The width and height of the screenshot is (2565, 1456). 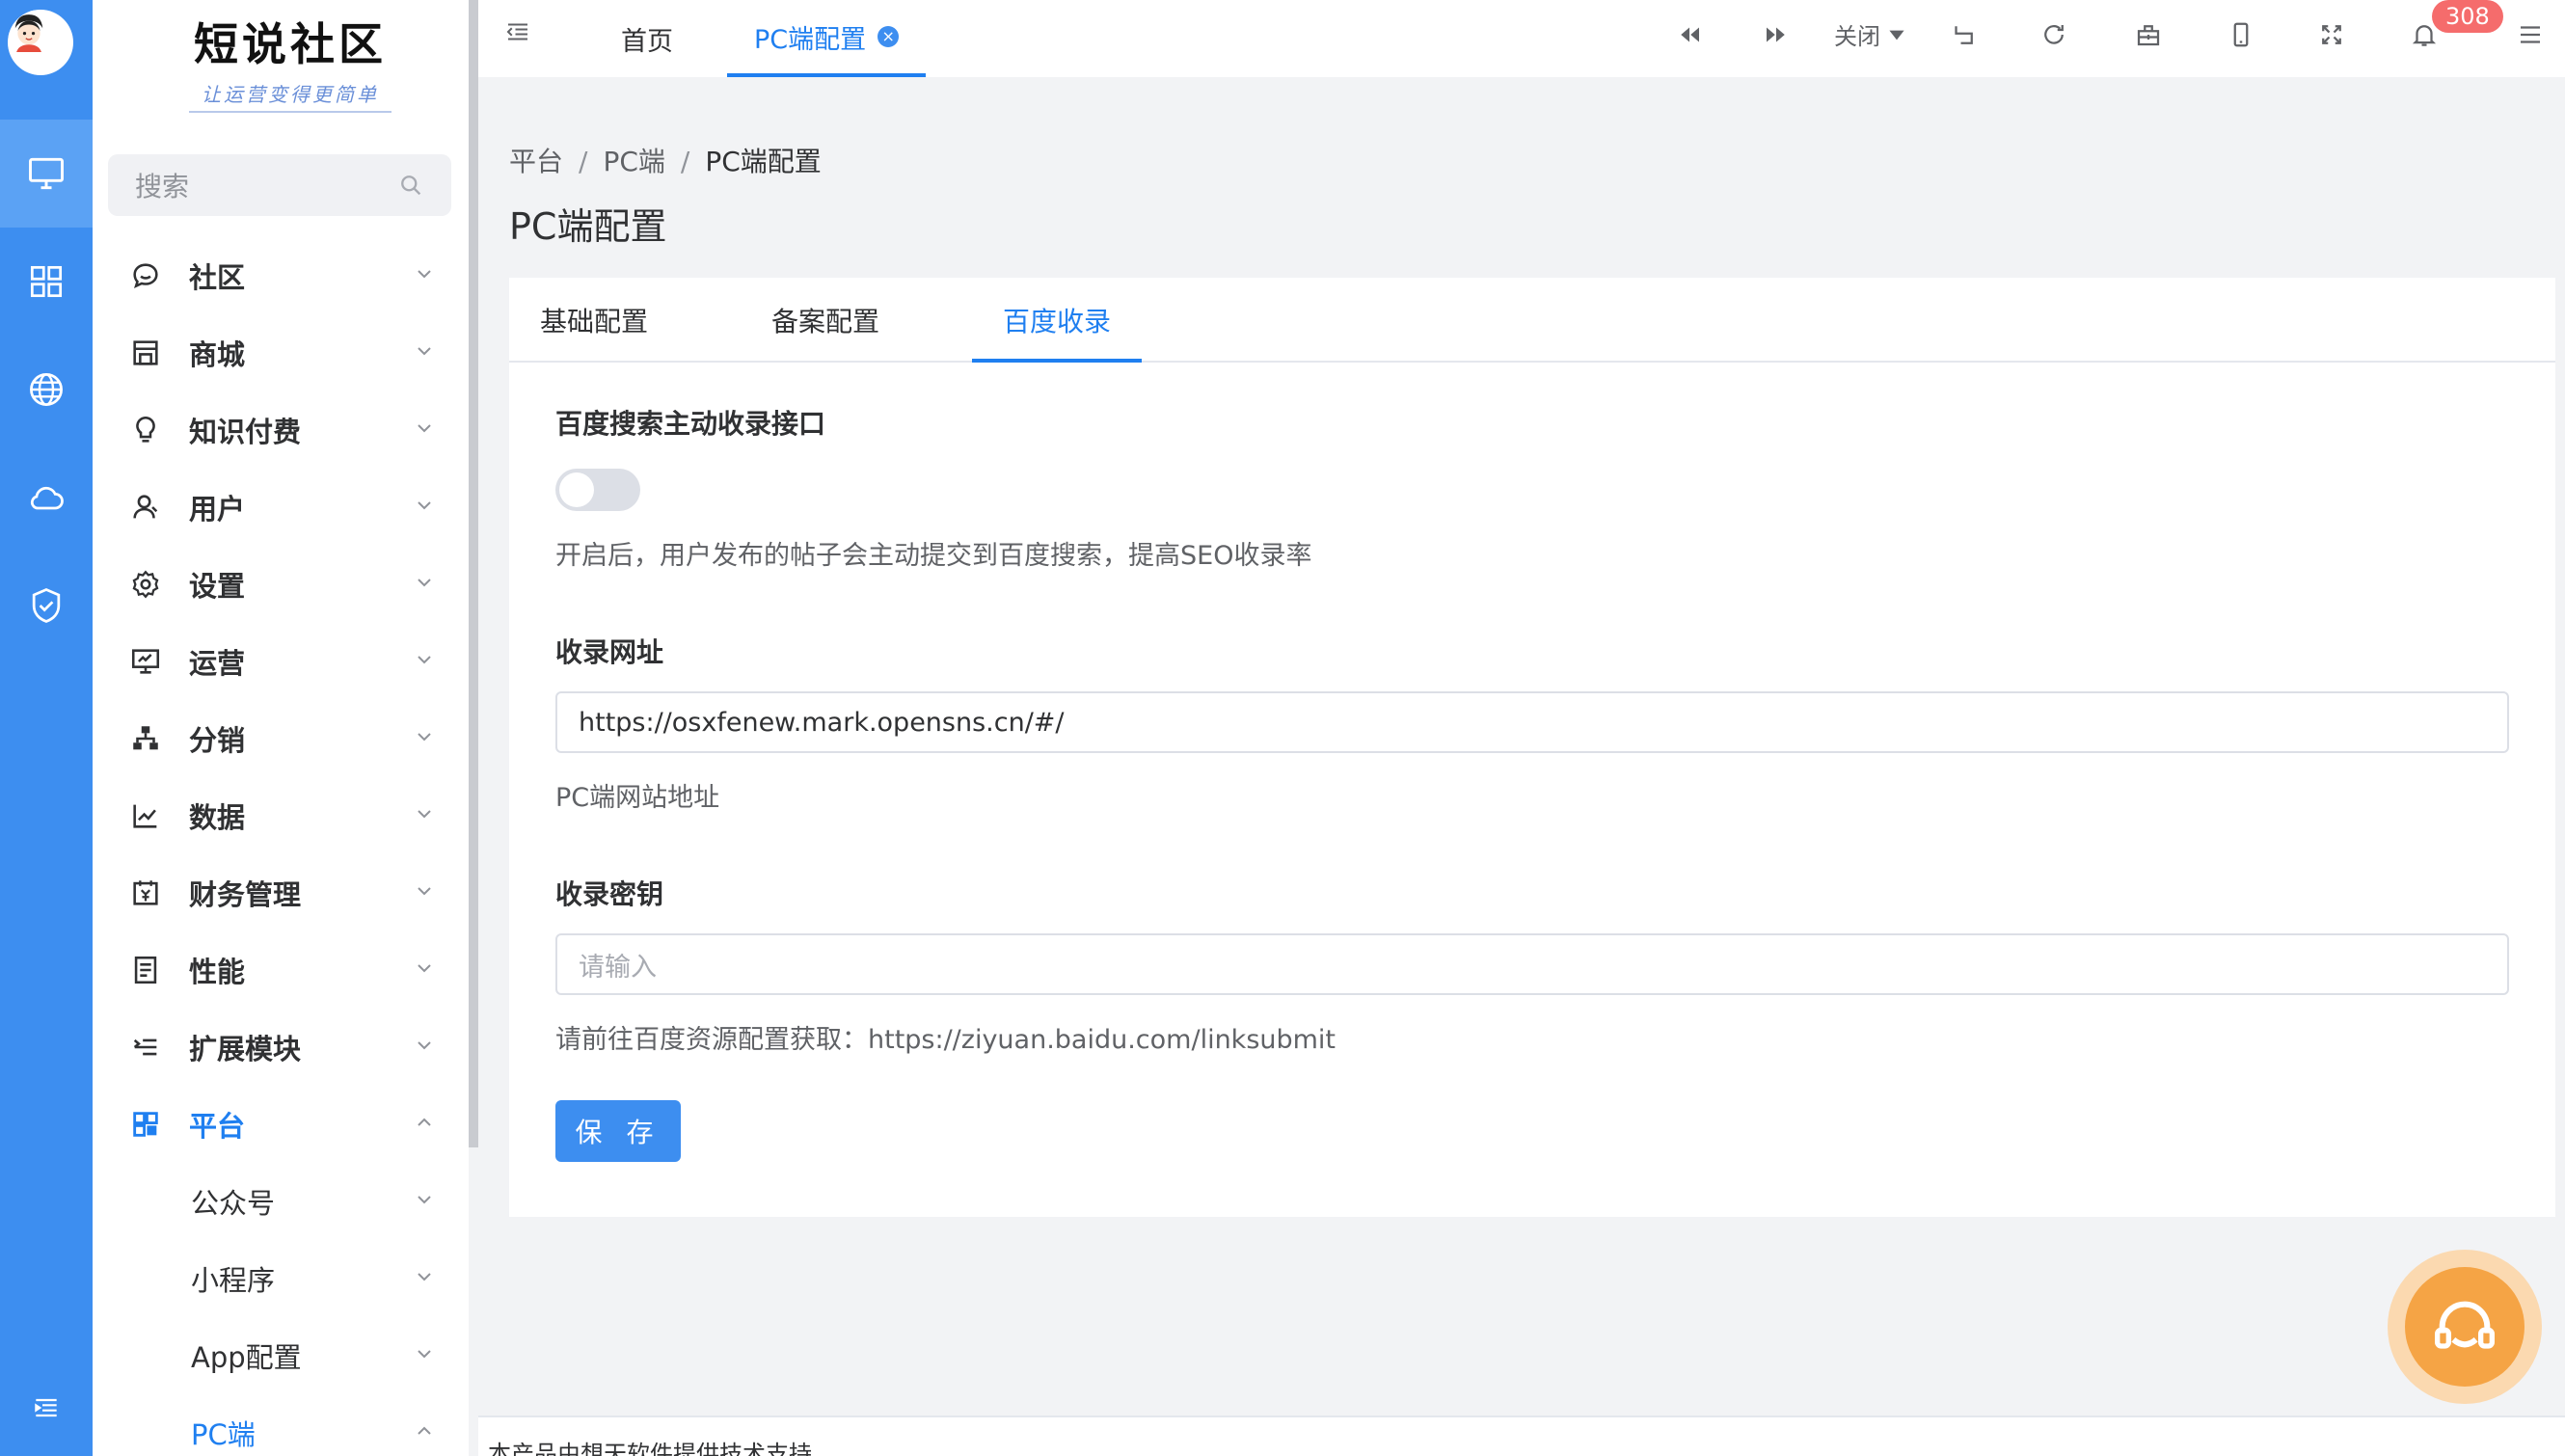 What do you see at coordinates (889, 36) in the screenshot?
I see `close-icon: ×` at bounding box center [889, 36].